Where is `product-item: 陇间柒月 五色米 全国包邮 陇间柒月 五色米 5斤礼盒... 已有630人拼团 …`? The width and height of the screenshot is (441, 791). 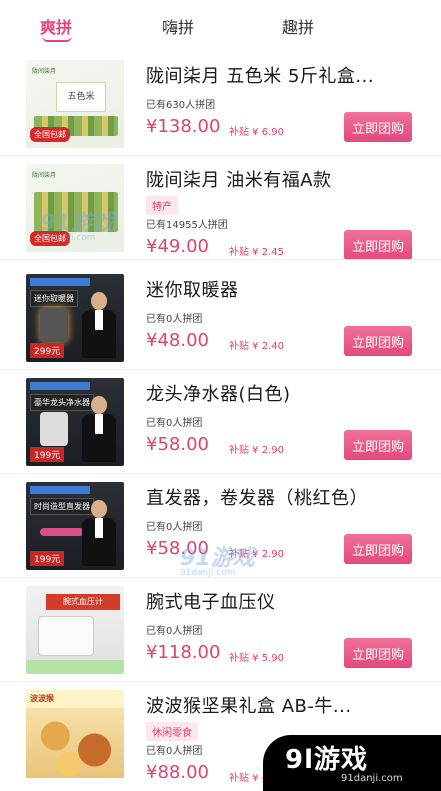
product-item: 陇间柒月 五色米 全国包邮 陇间柒月 五色米 5斤礼盒... 已有630人拼团 … is located at coordinates (220, 104).